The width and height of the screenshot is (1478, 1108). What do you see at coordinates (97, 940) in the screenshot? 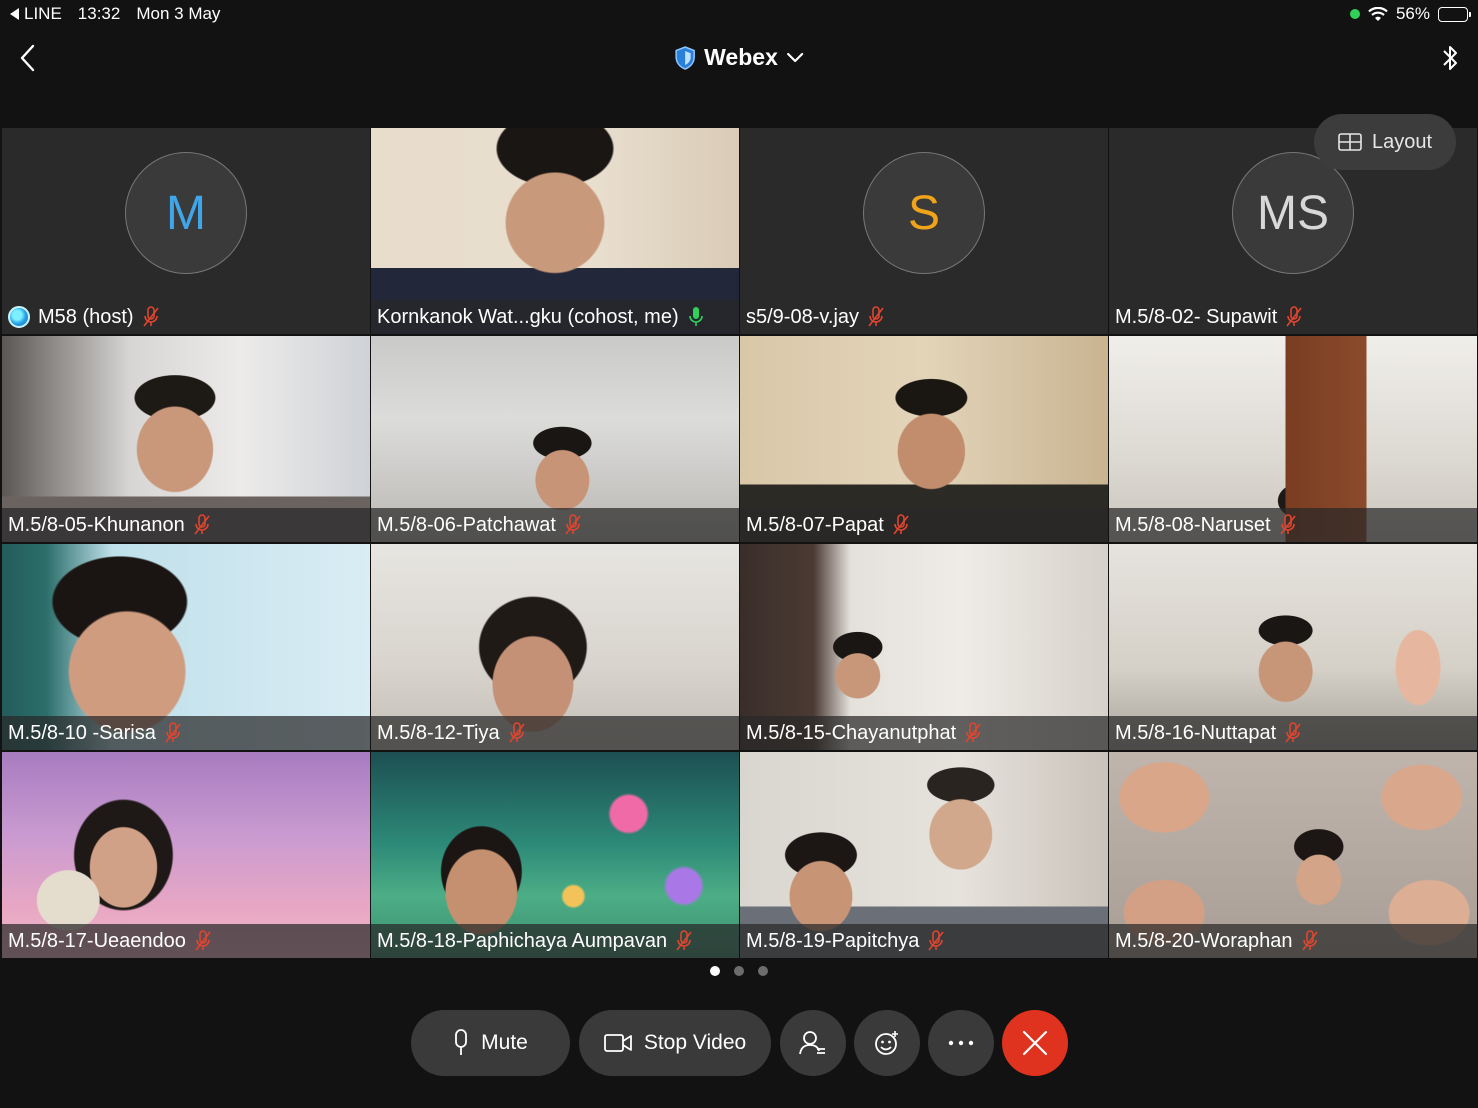
I see `participant-name: M.5/8-17-Ueaendoo` at bounding box center [97, 940].